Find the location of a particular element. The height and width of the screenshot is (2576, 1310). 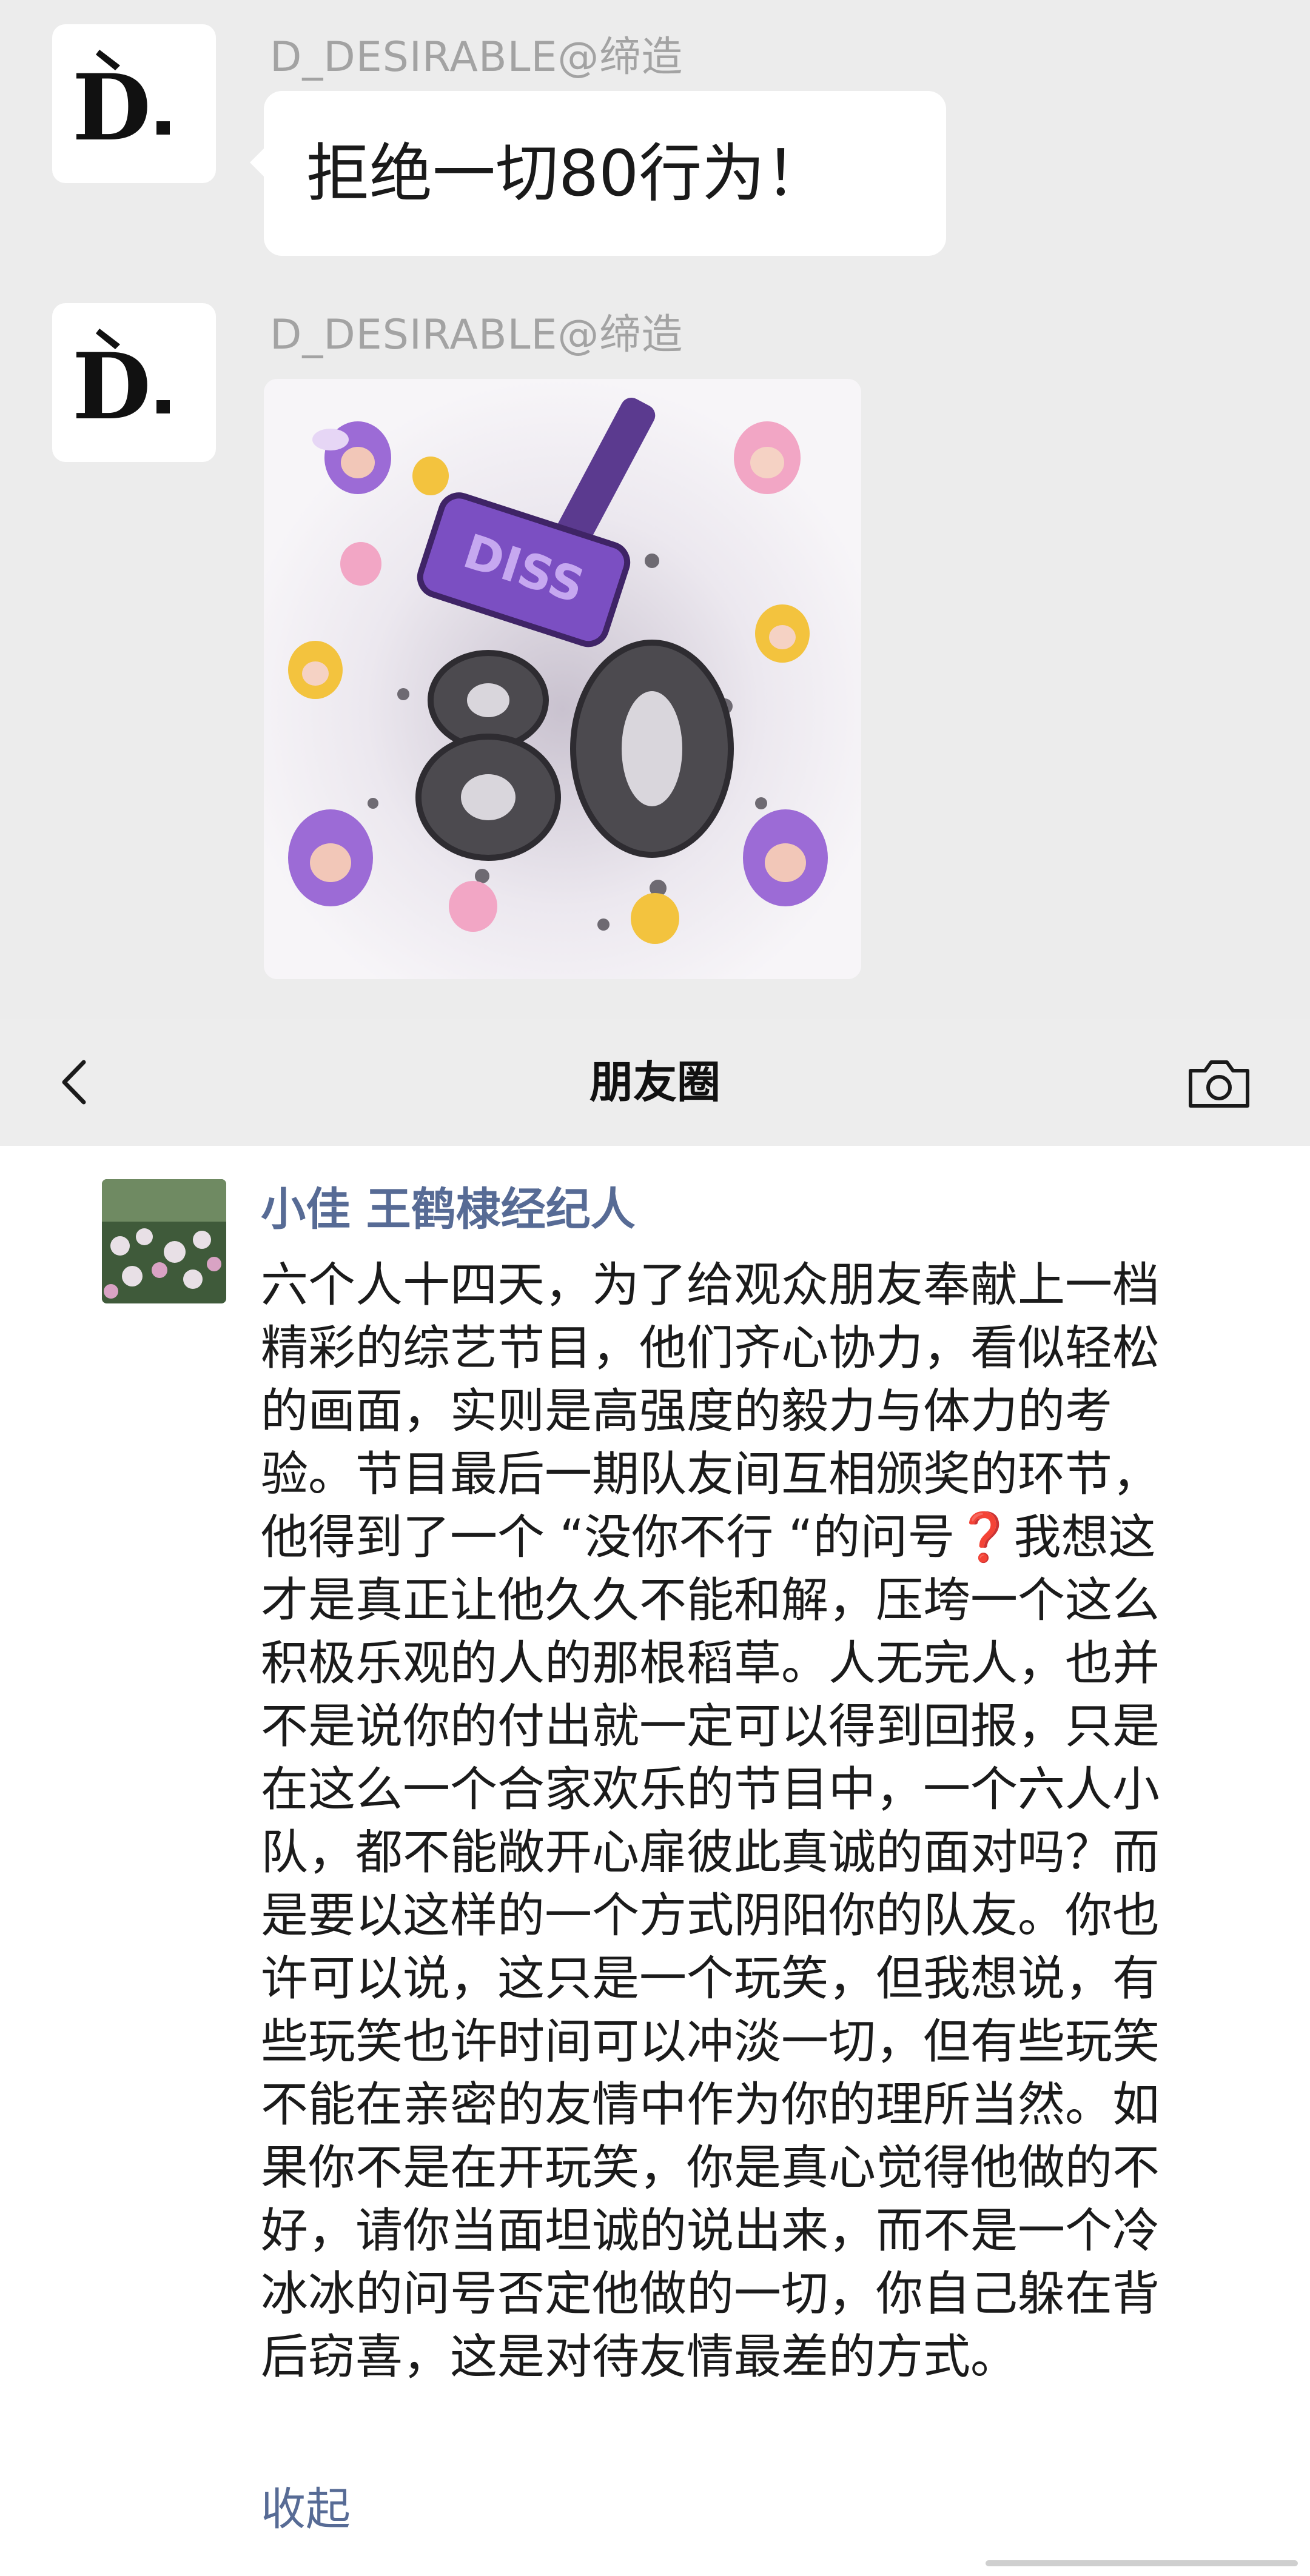

post-line: 后窃喜，这是对待友情最差的方式。 is located at coordinates (640, 2357).